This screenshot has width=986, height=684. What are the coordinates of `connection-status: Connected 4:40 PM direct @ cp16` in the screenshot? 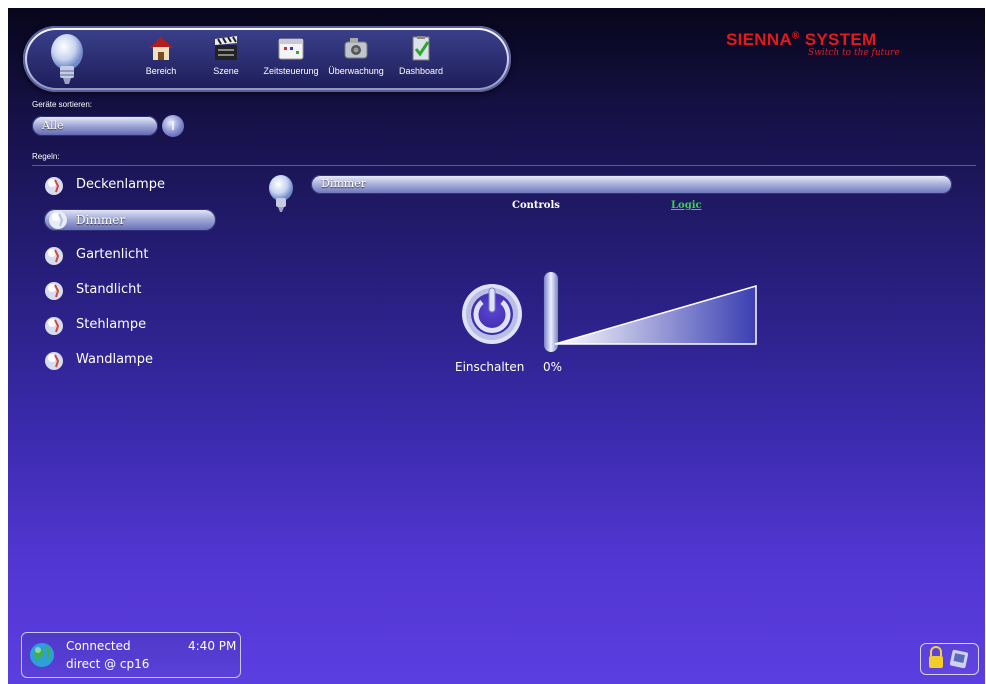 It's located at (131, 655).